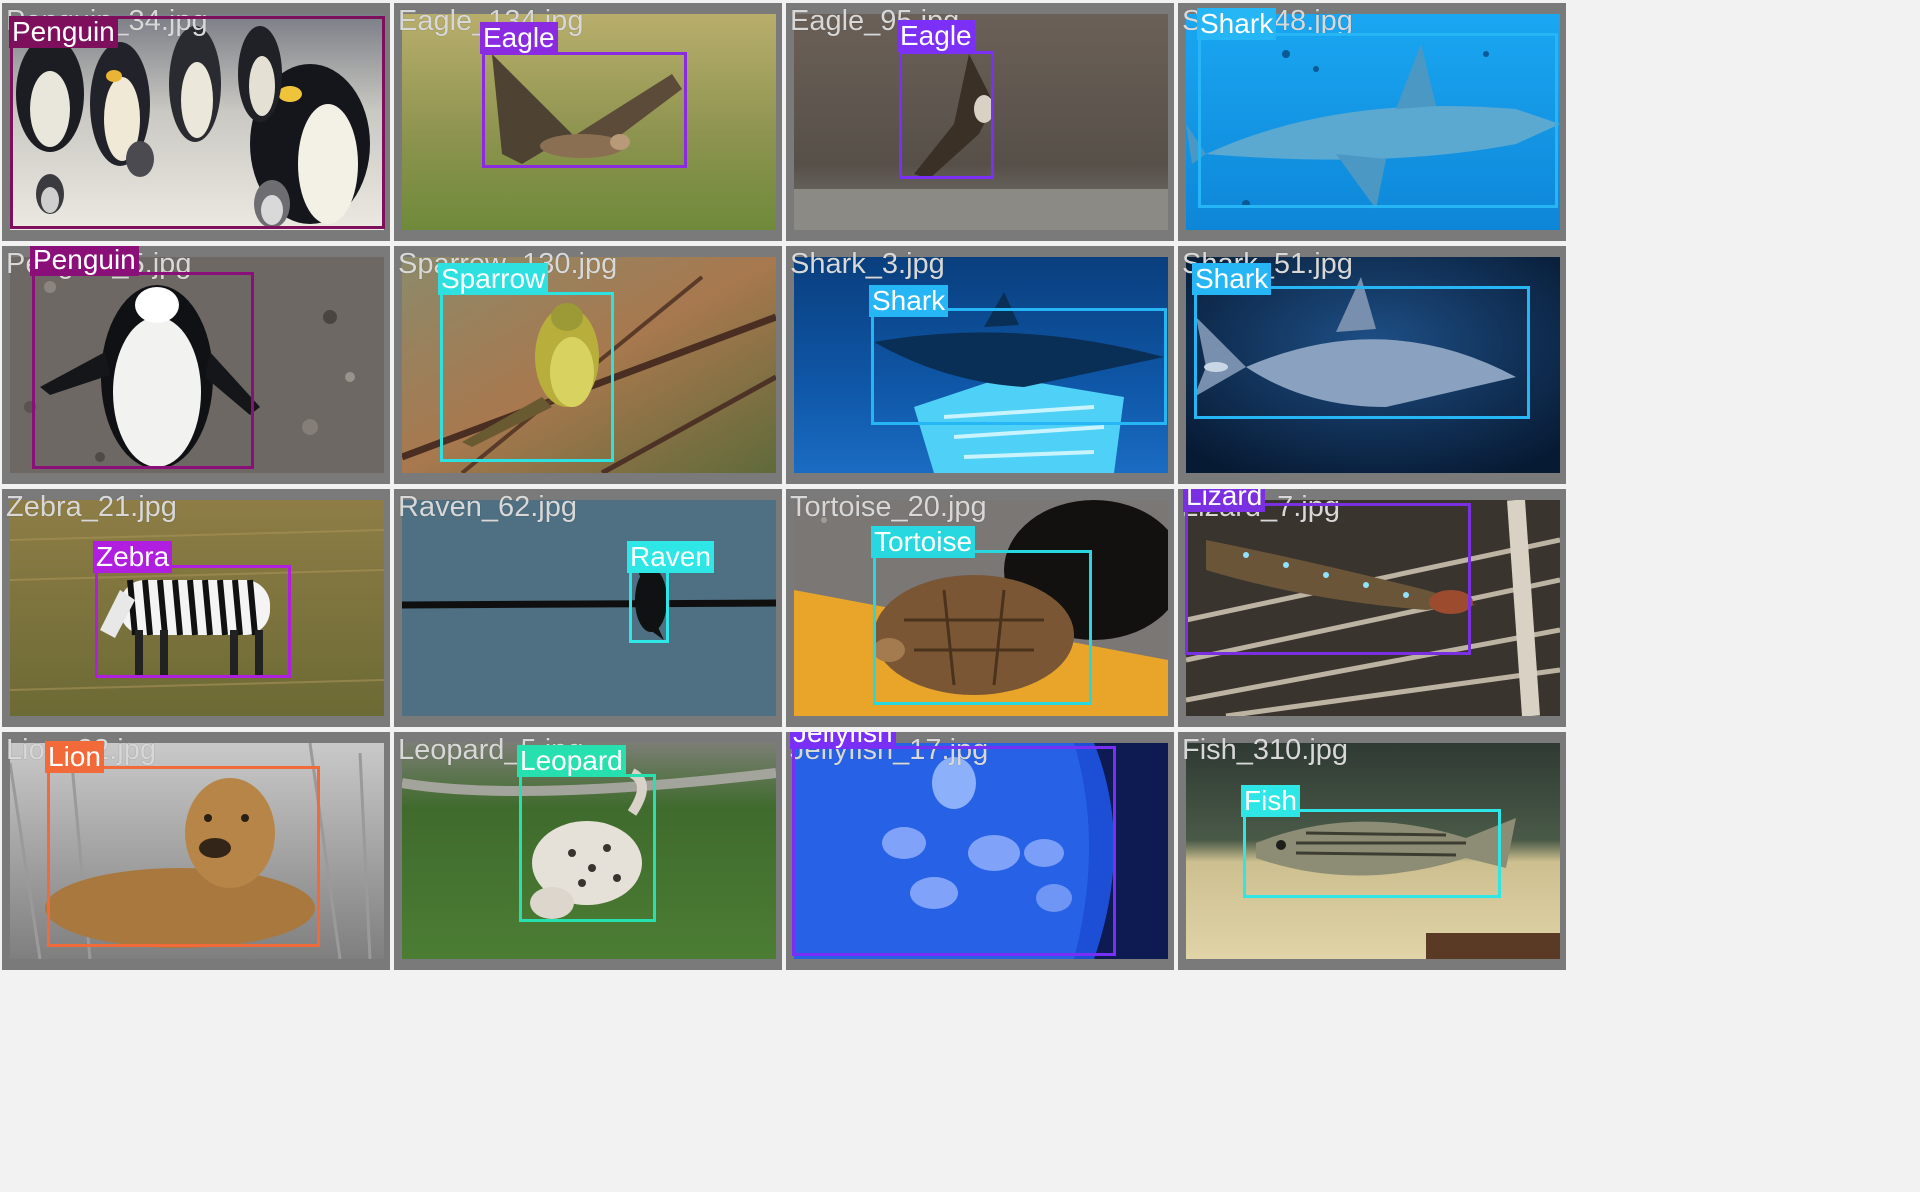 The height and width of the screenshot is (1192, 1920). What do you see at coordinates (571, 761) in the screenshot?
I see `class-label: Leopard` at bounding box center [571, 761].